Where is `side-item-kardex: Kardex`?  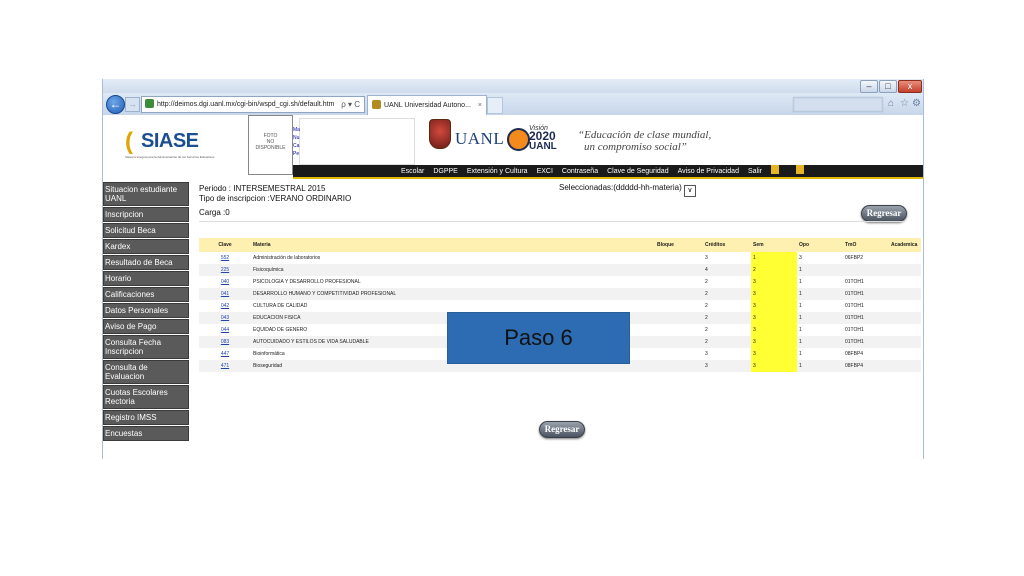 side-item-kardex: Kardex is located at coordinates (146, 246).